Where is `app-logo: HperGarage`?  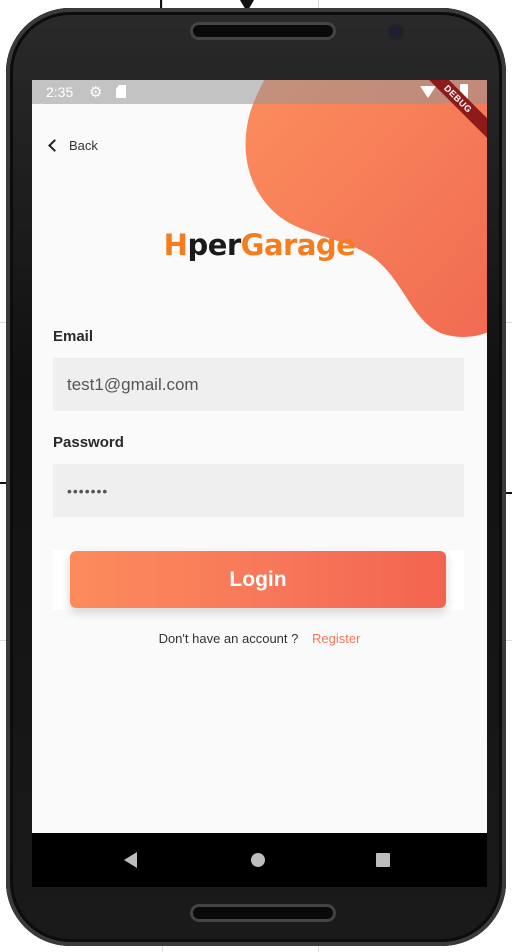 app-logo: HperGarage is located at coordinates (259, 245).